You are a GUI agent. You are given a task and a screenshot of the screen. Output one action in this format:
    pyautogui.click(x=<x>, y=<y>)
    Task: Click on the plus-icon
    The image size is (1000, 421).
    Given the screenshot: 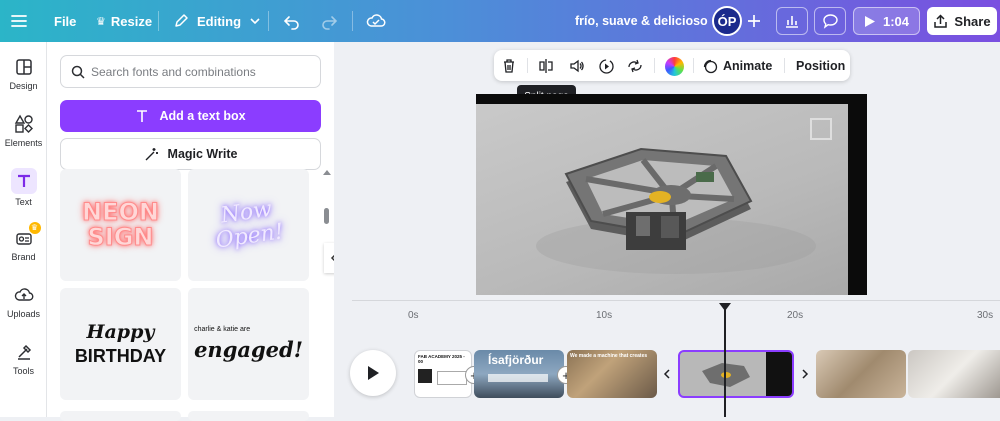 What is the action you would take?
    pyautogui.click(x=754, y=21)
    